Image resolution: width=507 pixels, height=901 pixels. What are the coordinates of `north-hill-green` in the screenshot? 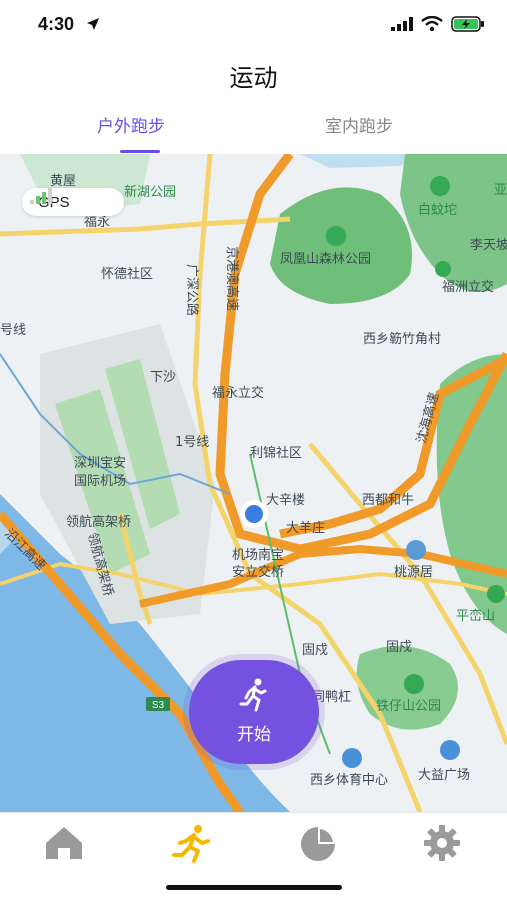 It's located at (453, 223).